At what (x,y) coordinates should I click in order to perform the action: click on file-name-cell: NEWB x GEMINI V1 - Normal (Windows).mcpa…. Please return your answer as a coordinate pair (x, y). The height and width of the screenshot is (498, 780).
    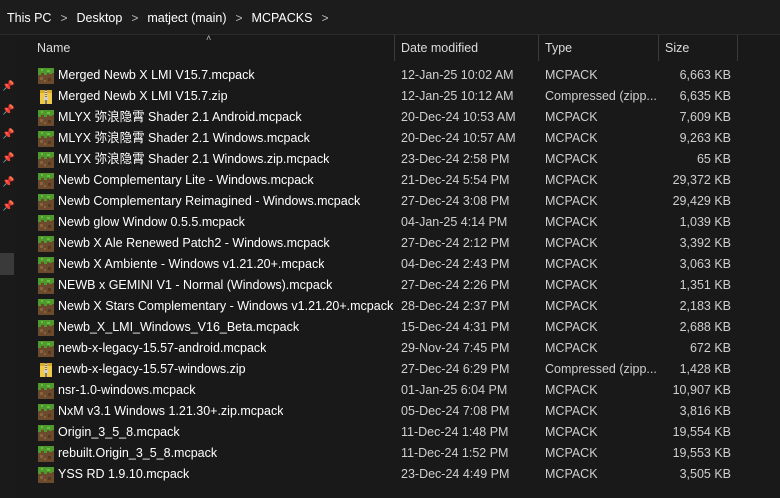
    Looking at the image, I should click on (216, 285).